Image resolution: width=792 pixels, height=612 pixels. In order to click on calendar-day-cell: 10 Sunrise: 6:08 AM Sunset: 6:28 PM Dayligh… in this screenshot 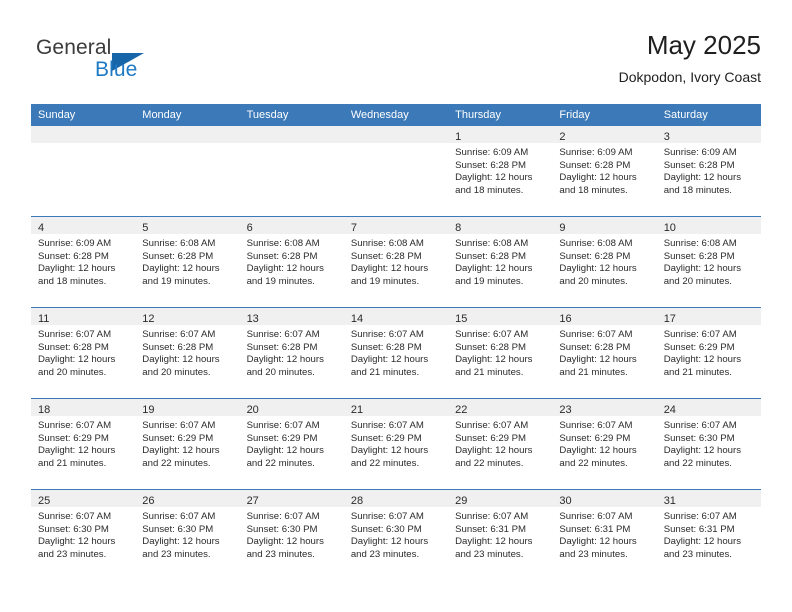, I will do `click(708, 262)`.